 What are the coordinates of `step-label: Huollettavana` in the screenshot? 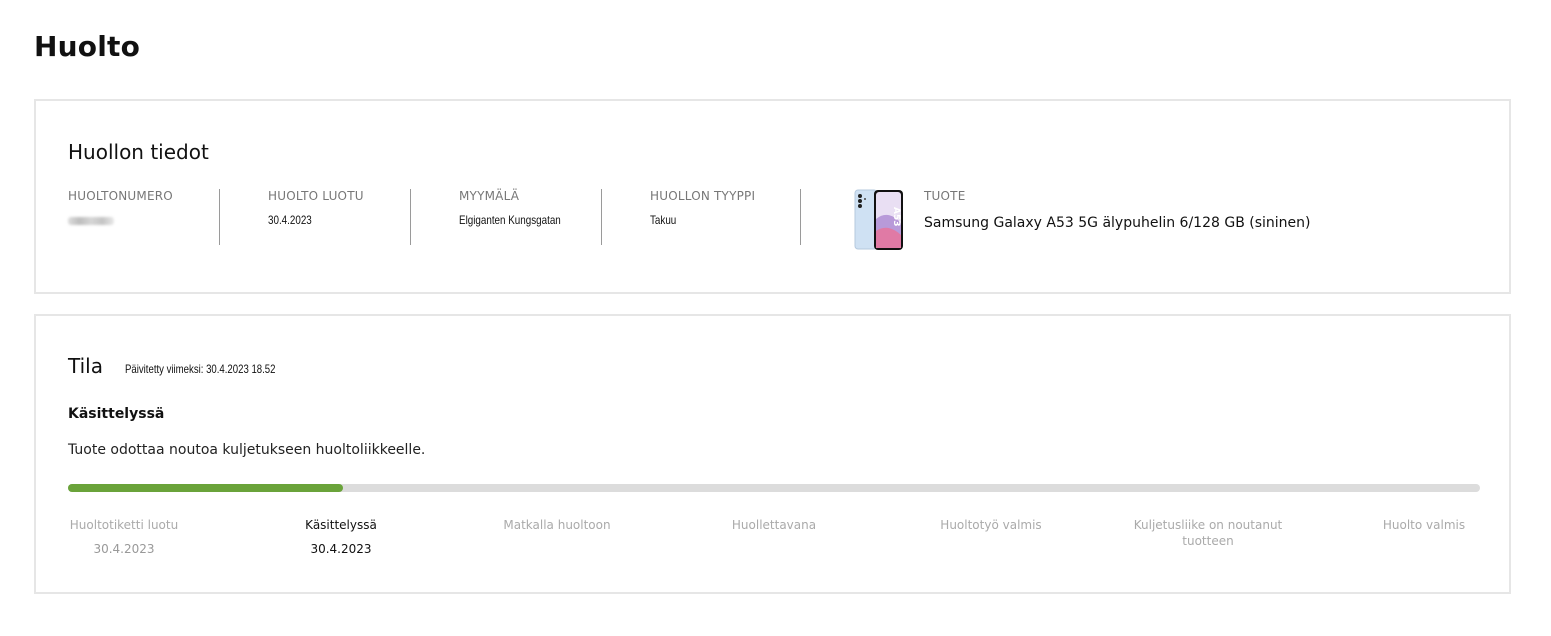 It's located at (774, 525).